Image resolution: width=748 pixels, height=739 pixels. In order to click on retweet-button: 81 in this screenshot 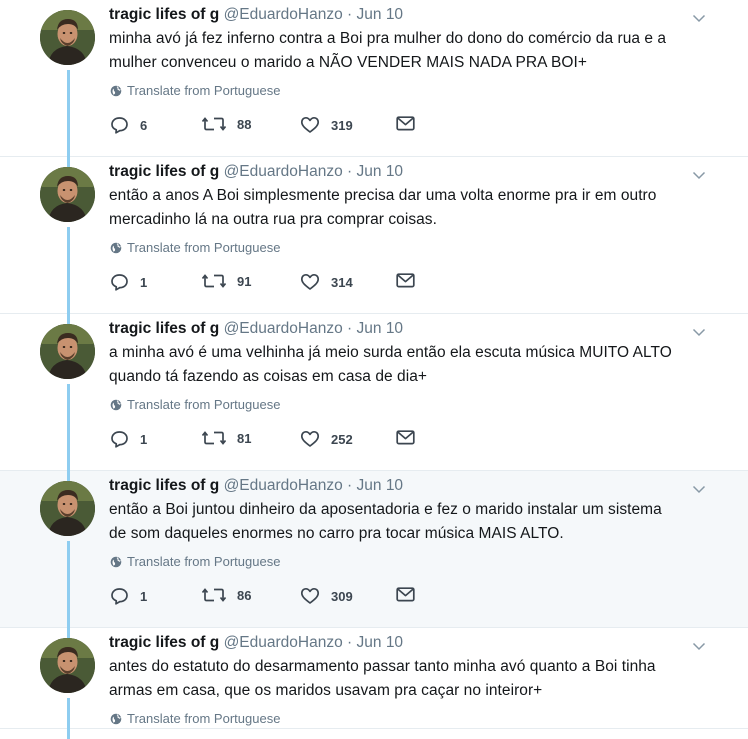, I will do `click(226, 438)`.